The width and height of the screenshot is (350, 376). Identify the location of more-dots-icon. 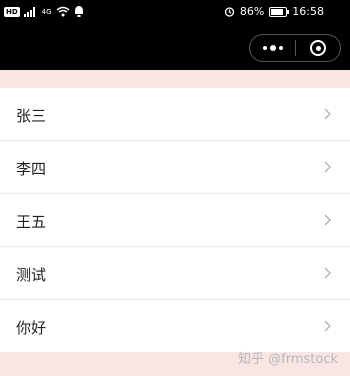
(264, 48).